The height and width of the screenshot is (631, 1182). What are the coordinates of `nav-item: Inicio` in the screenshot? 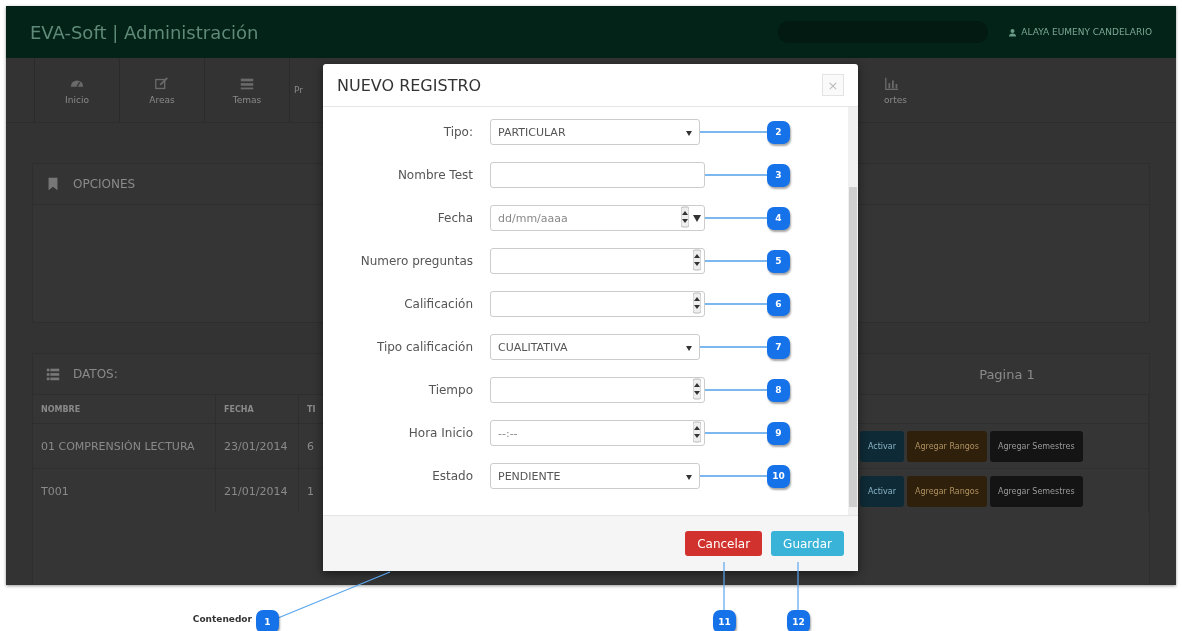 It's located at (76, 90).